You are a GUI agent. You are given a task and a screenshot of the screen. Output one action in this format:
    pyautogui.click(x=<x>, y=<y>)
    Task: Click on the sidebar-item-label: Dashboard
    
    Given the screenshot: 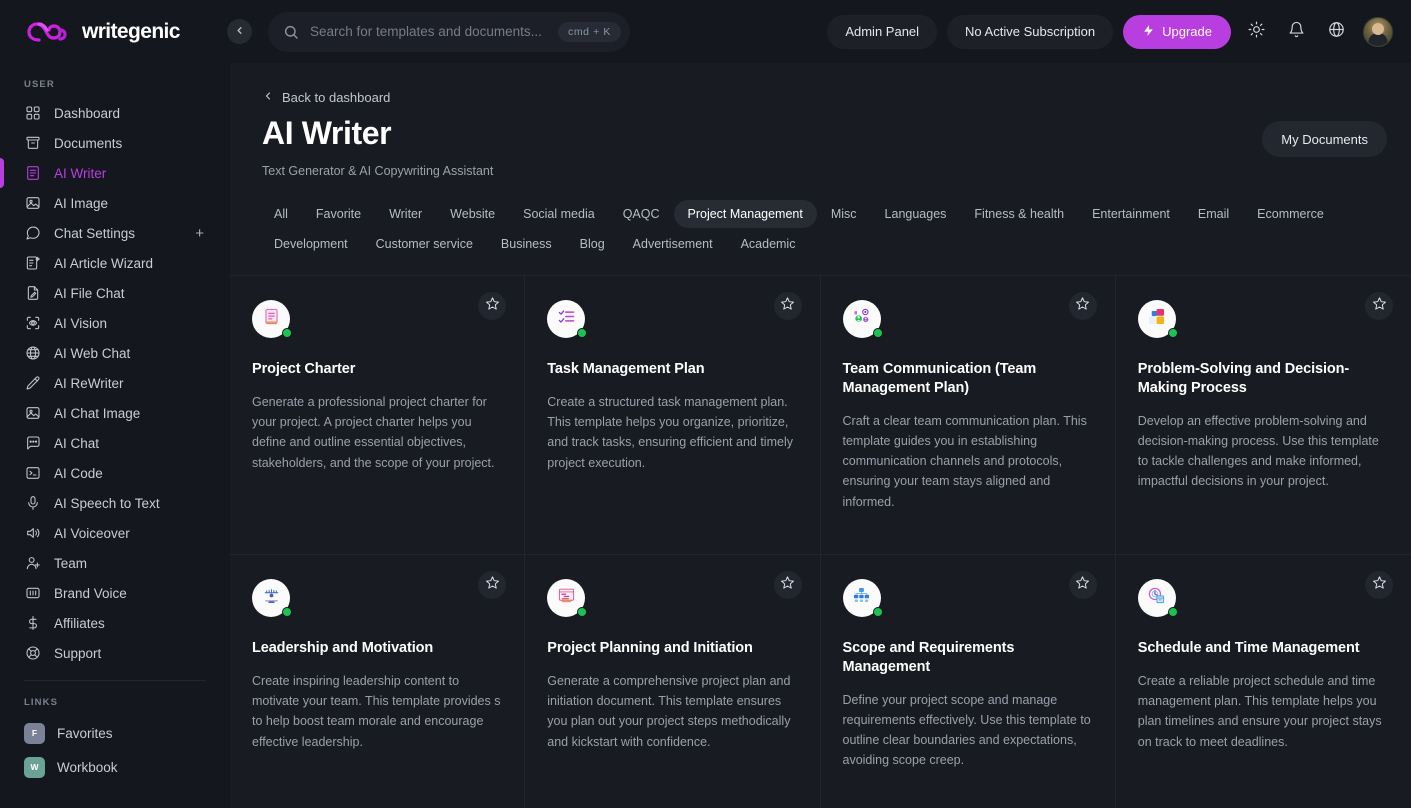 What is the action you would take?
    pyautogui.click(x=87, y=113)
    